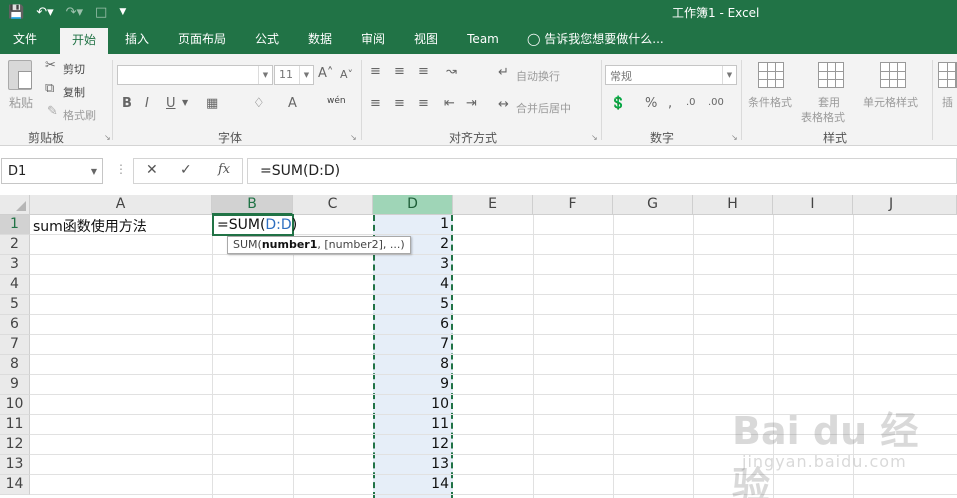 The width and height of the screenshot is (957, 498). What do you see at coordinates (412, 364) in the screenshot?
I see `cell-d8: 8` at bounding box center [412, 364].